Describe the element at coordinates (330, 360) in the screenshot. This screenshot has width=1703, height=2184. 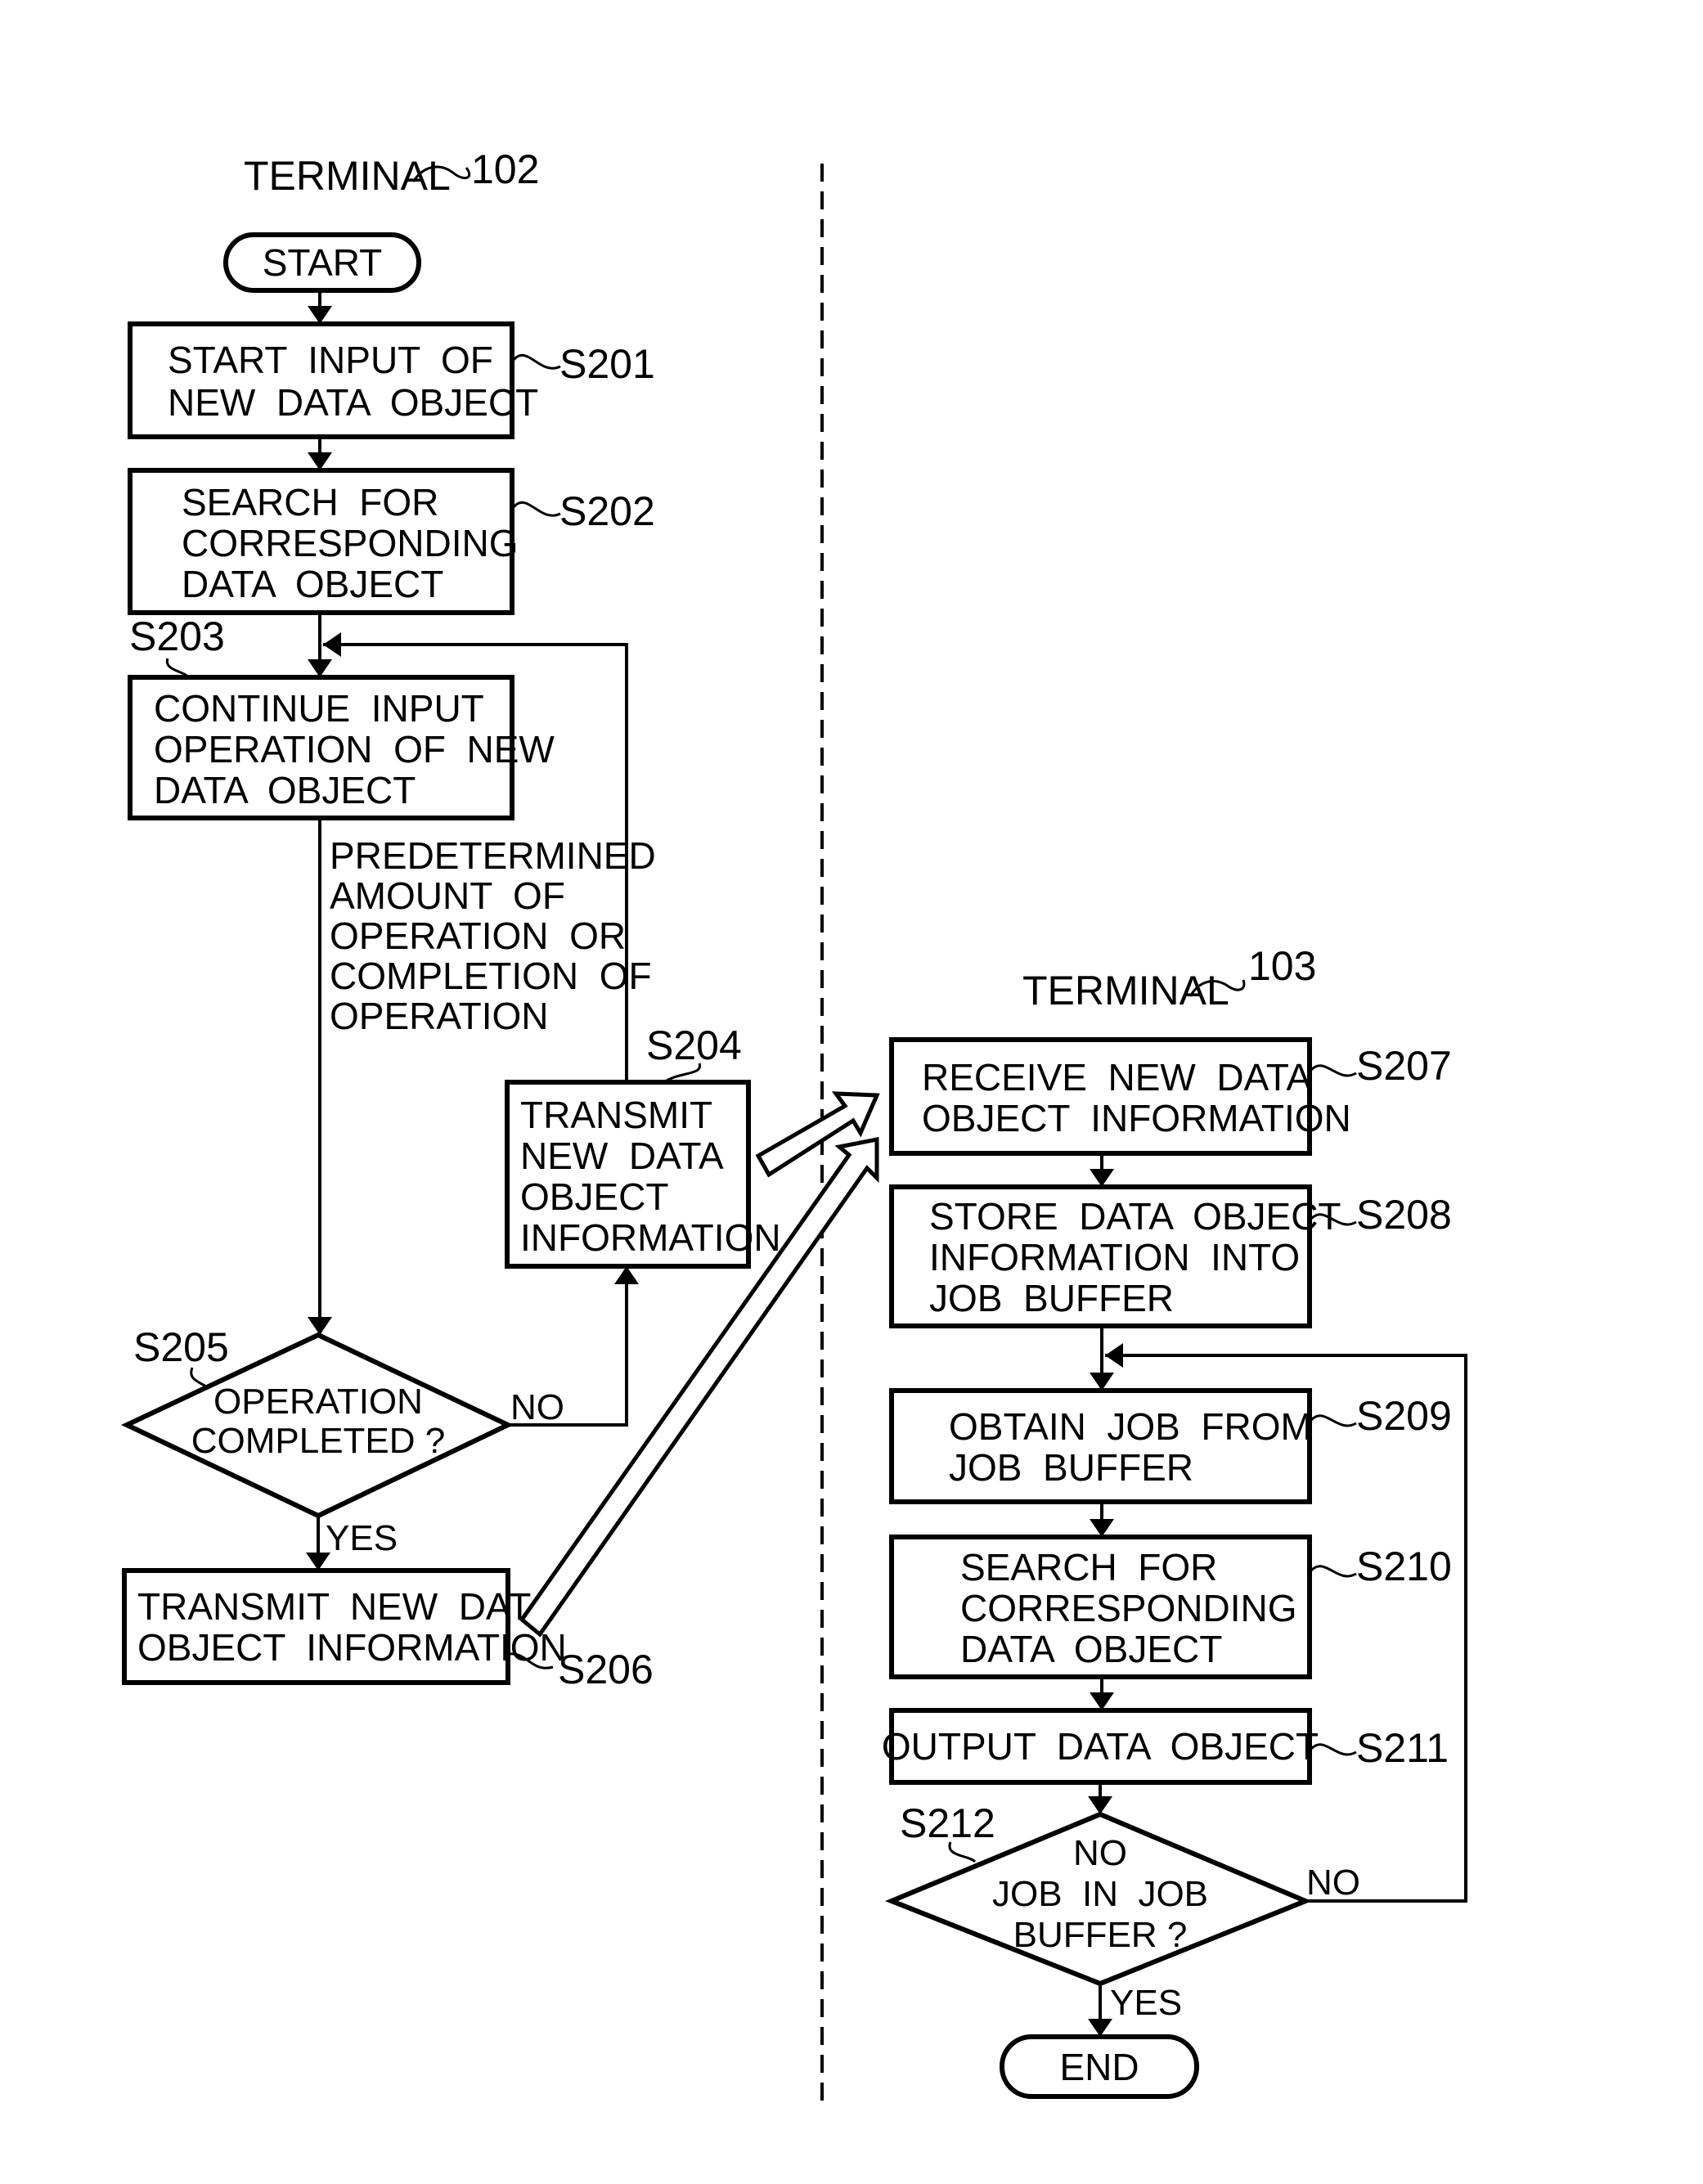
I see `s201-line-1: START INPUT OF` at that location.